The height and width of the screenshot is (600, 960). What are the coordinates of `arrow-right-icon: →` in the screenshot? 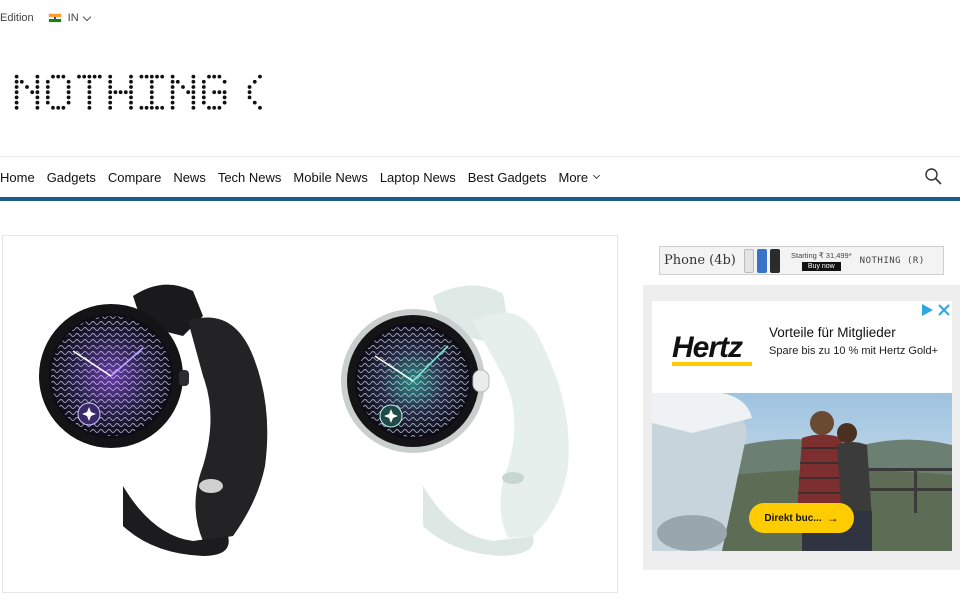 It's located at (832, 518).